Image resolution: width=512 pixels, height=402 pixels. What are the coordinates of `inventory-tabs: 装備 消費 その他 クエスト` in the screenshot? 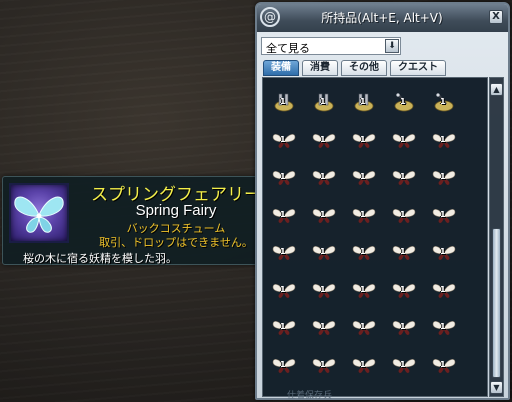 It's located at (354, 68).